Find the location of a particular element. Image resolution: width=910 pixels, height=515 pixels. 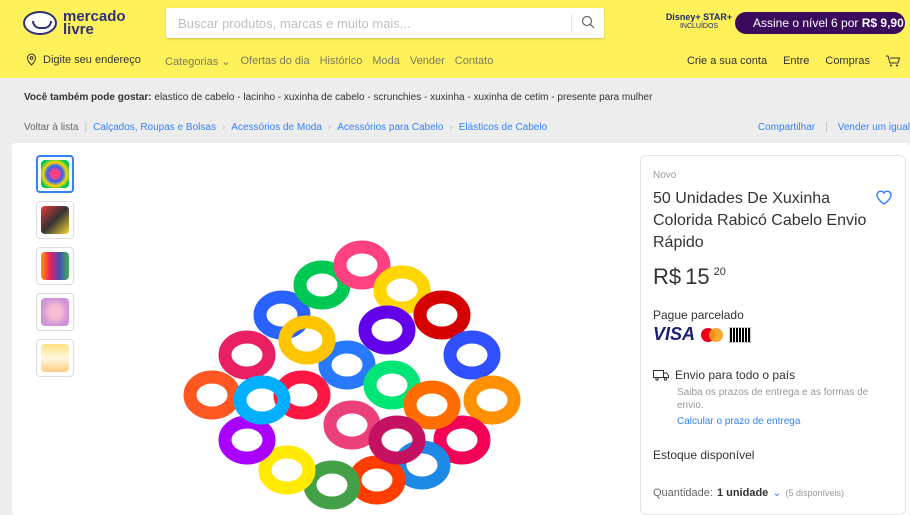

quantity-selector: Quantidade: 1 unidade ⌄ (5 disponíveis) is located at coordinates (749, 493).